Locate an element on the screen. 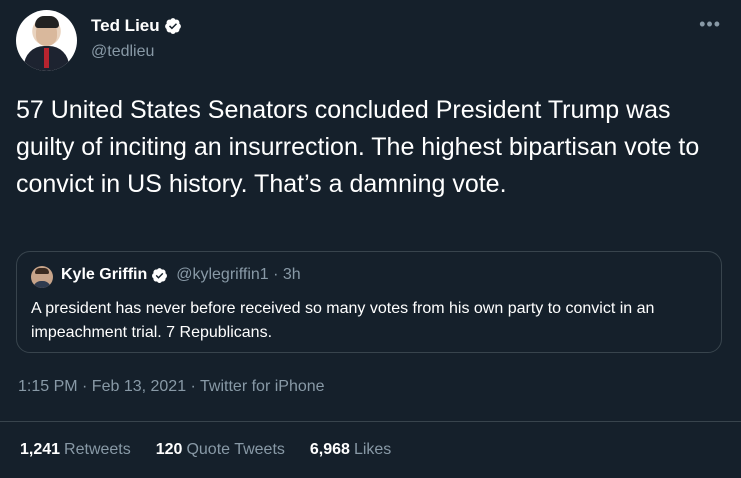 The width and height of the screenshot is (741, 478). quote-tweets-stat: 120 Quote Tweets is located at coordinates (220, 450).